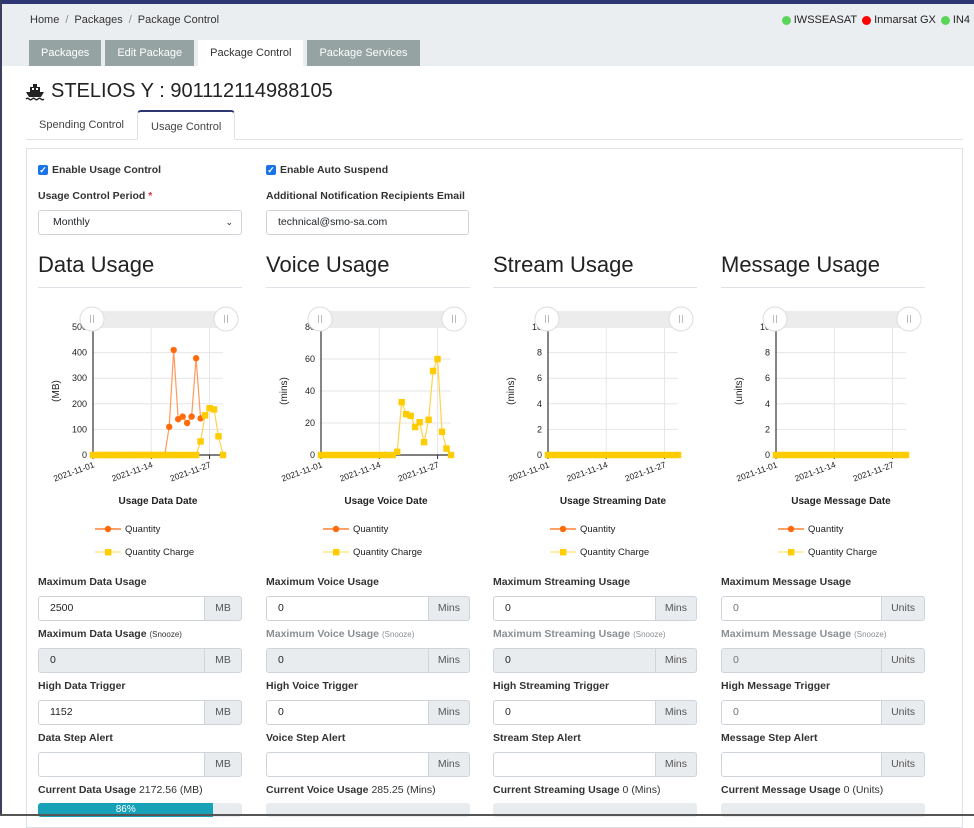 The image size is (974, 828). I want to click on tab-edit-package: Edit Package, so click(150, 53).